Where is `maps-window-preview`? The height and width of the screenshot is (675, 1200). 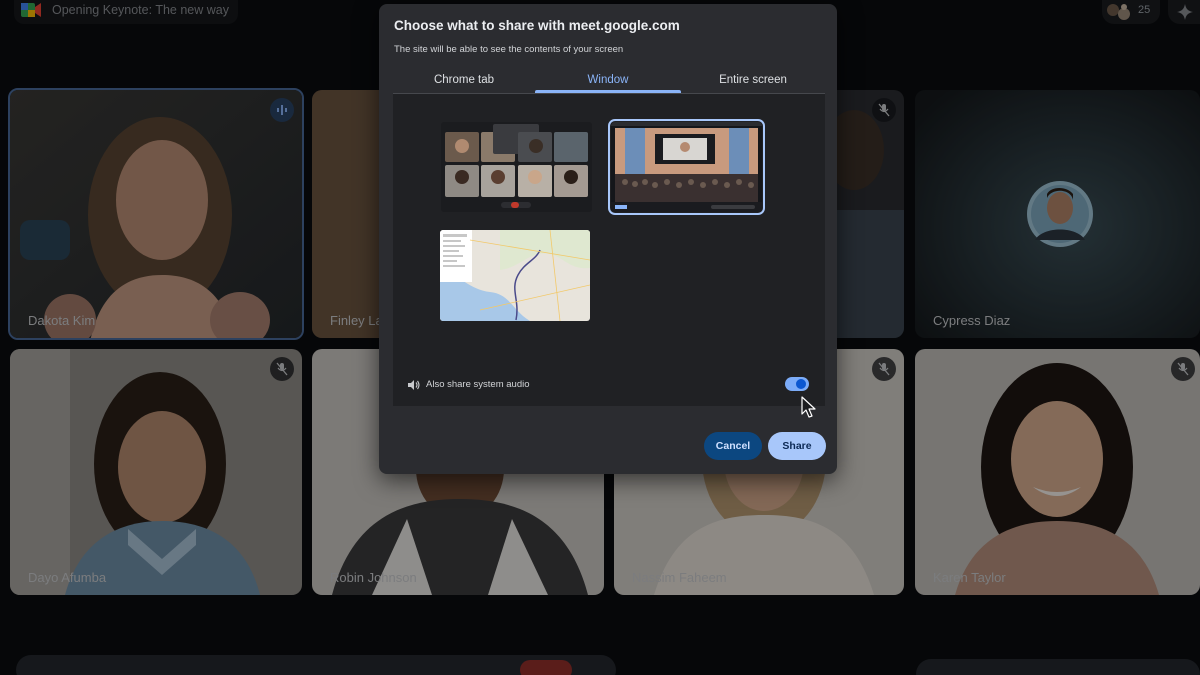
maps-window-preview is located at coordinates (515, 275).